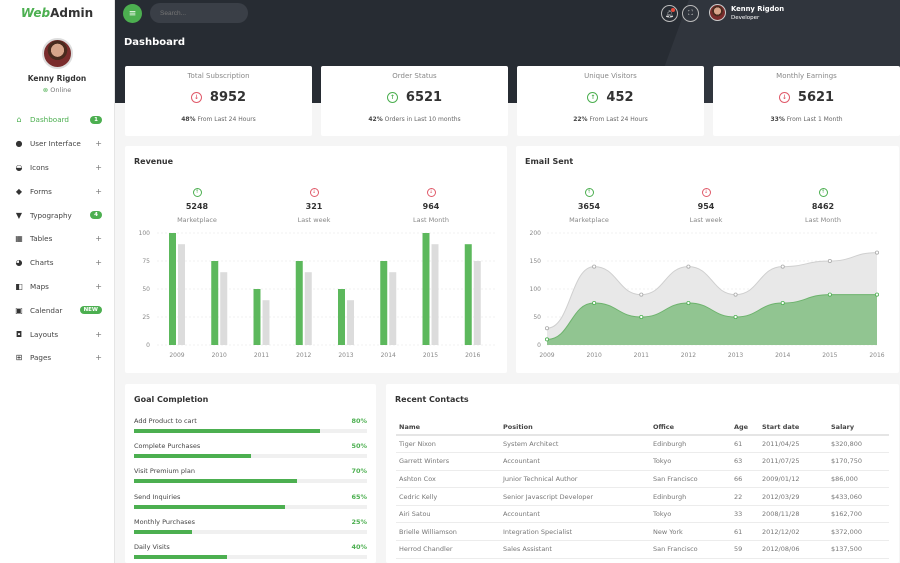 Image resolution: width=900 pixels, height=563 pixels. Describe the element at coordinates (745, 444) in the screenshot. I see `table-cell: 61` at that location.